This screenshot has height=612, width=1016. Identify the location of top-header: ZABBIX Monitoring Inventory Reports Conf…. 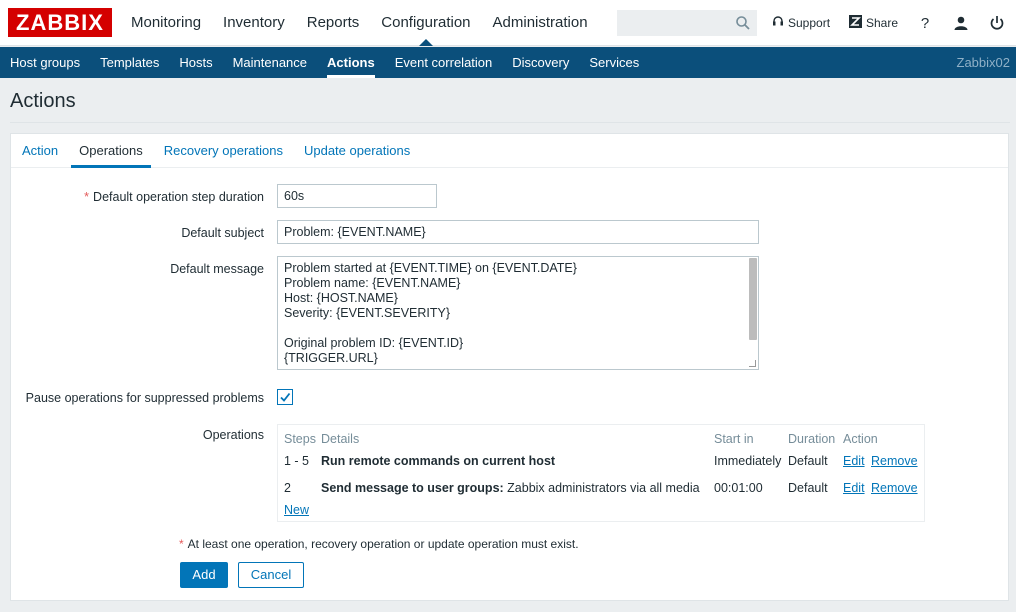
(508, 23).